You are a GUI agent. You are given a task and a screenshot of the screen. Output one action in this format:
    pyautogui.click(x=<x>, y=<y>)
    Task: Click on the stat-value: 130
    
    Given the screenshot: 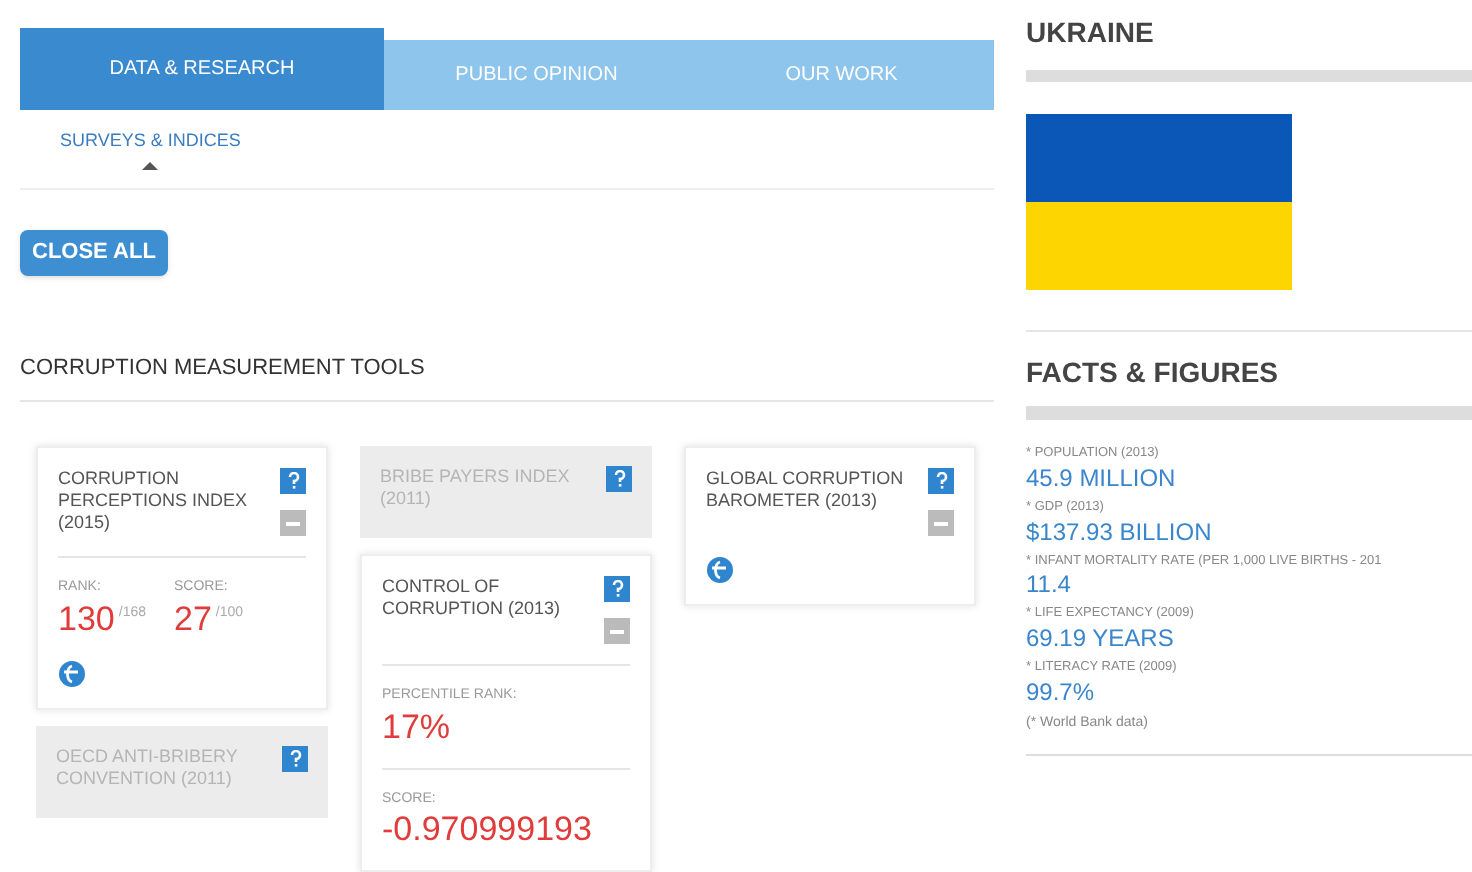 What is the action you would take?
    pyautogui.click(x=86, y=619)
    